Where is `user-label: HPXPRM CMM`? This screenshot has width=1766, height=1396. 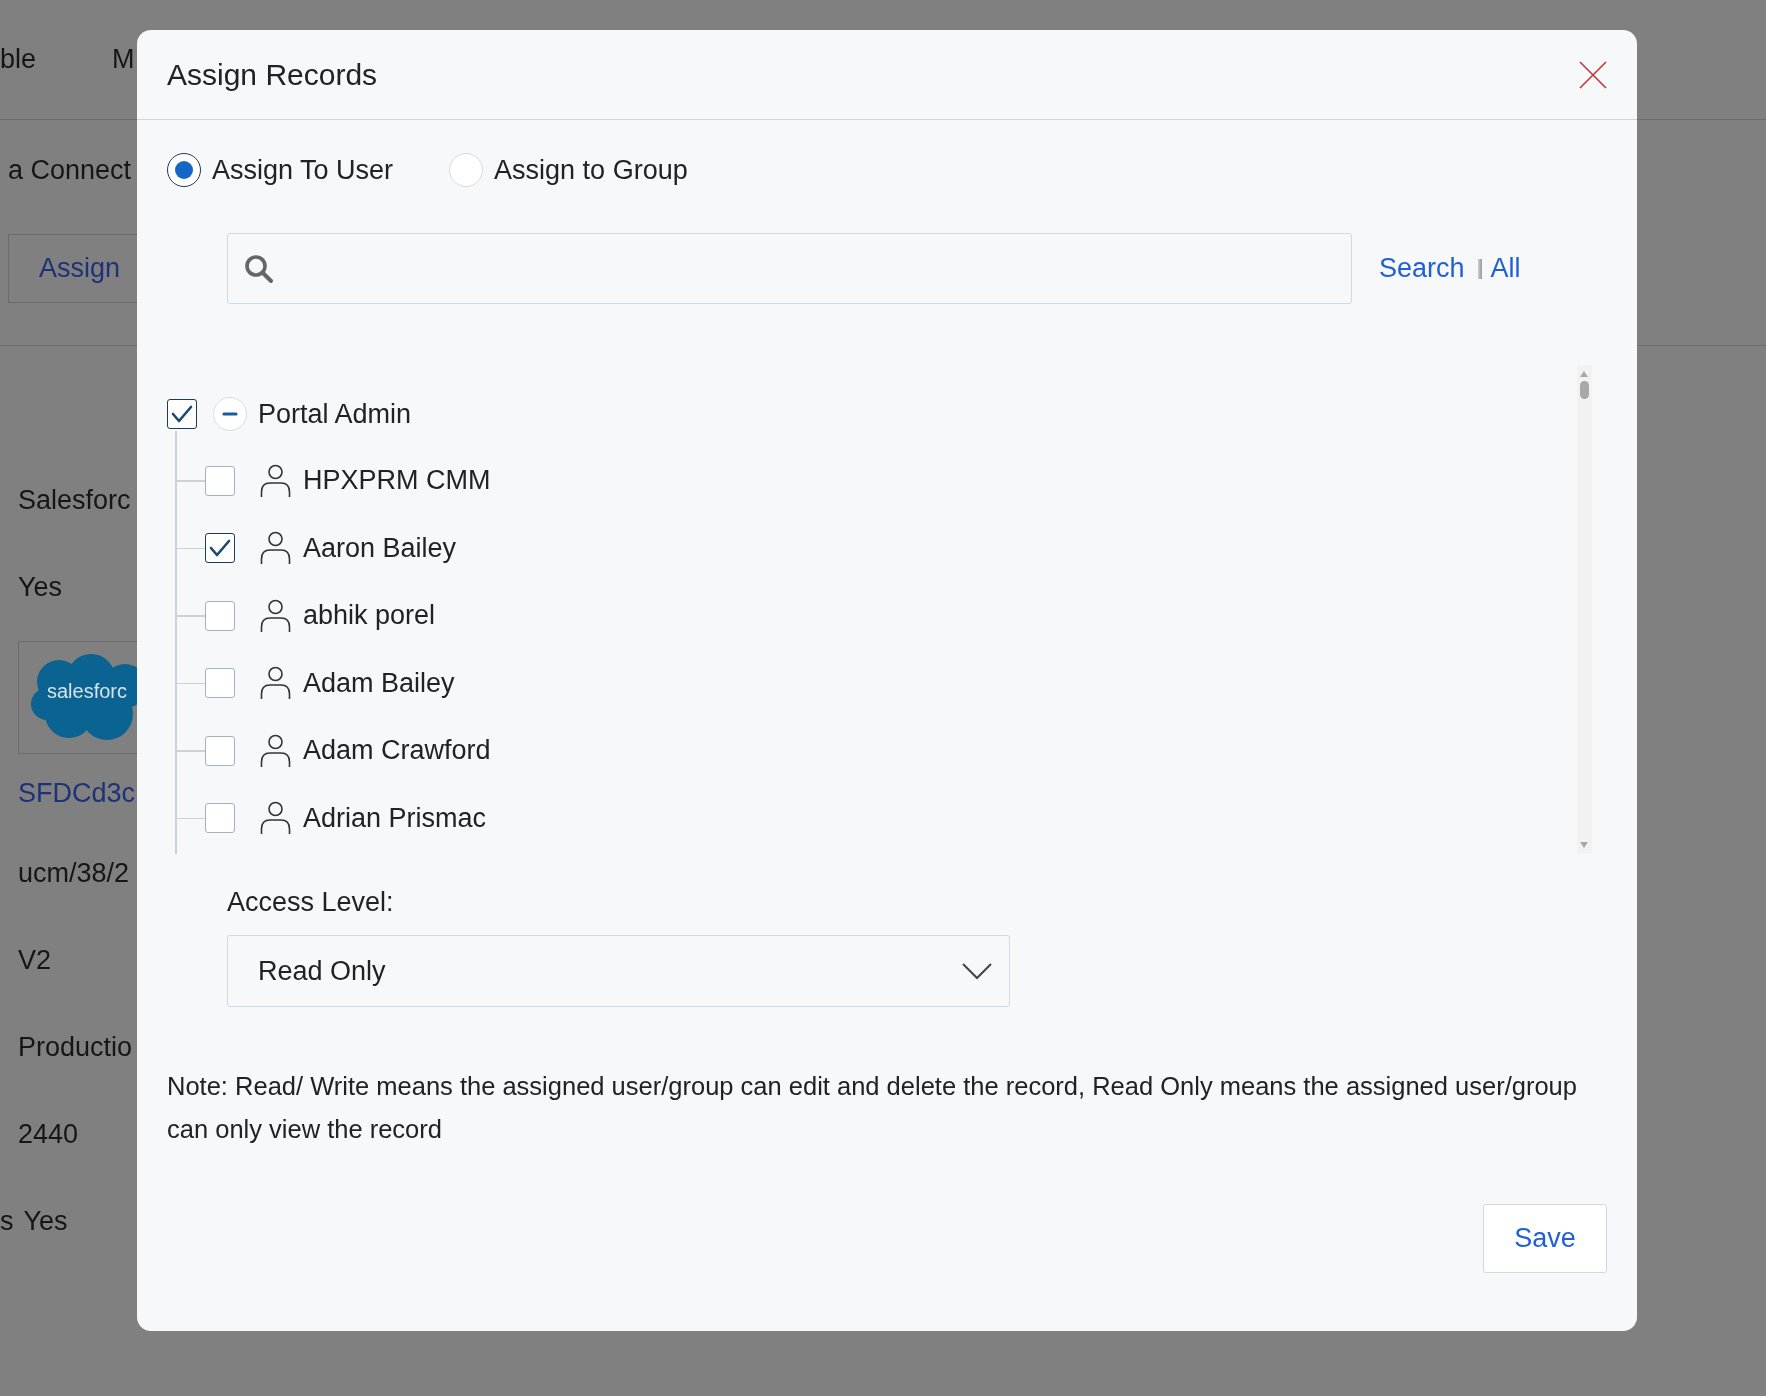 user-label: HPXPRM CMM is located at coordinates (397, 481).